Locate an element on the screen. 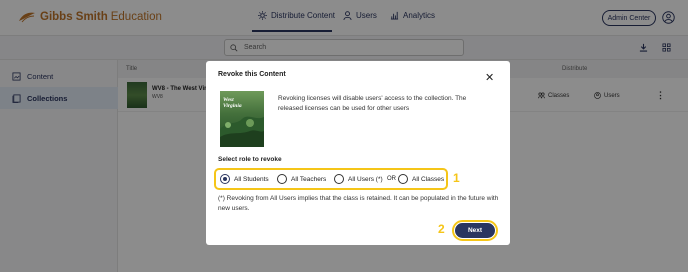 The image size is (688, 272). cover-title: West Virginia is located at coordinates (232, 103).